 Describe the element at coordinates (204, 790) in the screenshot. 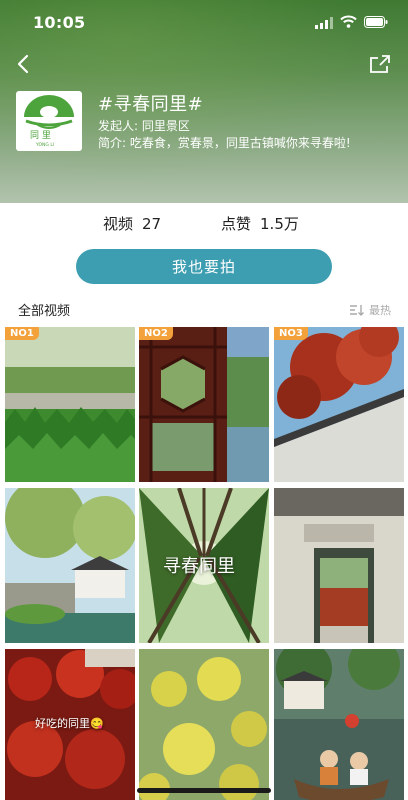

I see `home-indicator` at that location.